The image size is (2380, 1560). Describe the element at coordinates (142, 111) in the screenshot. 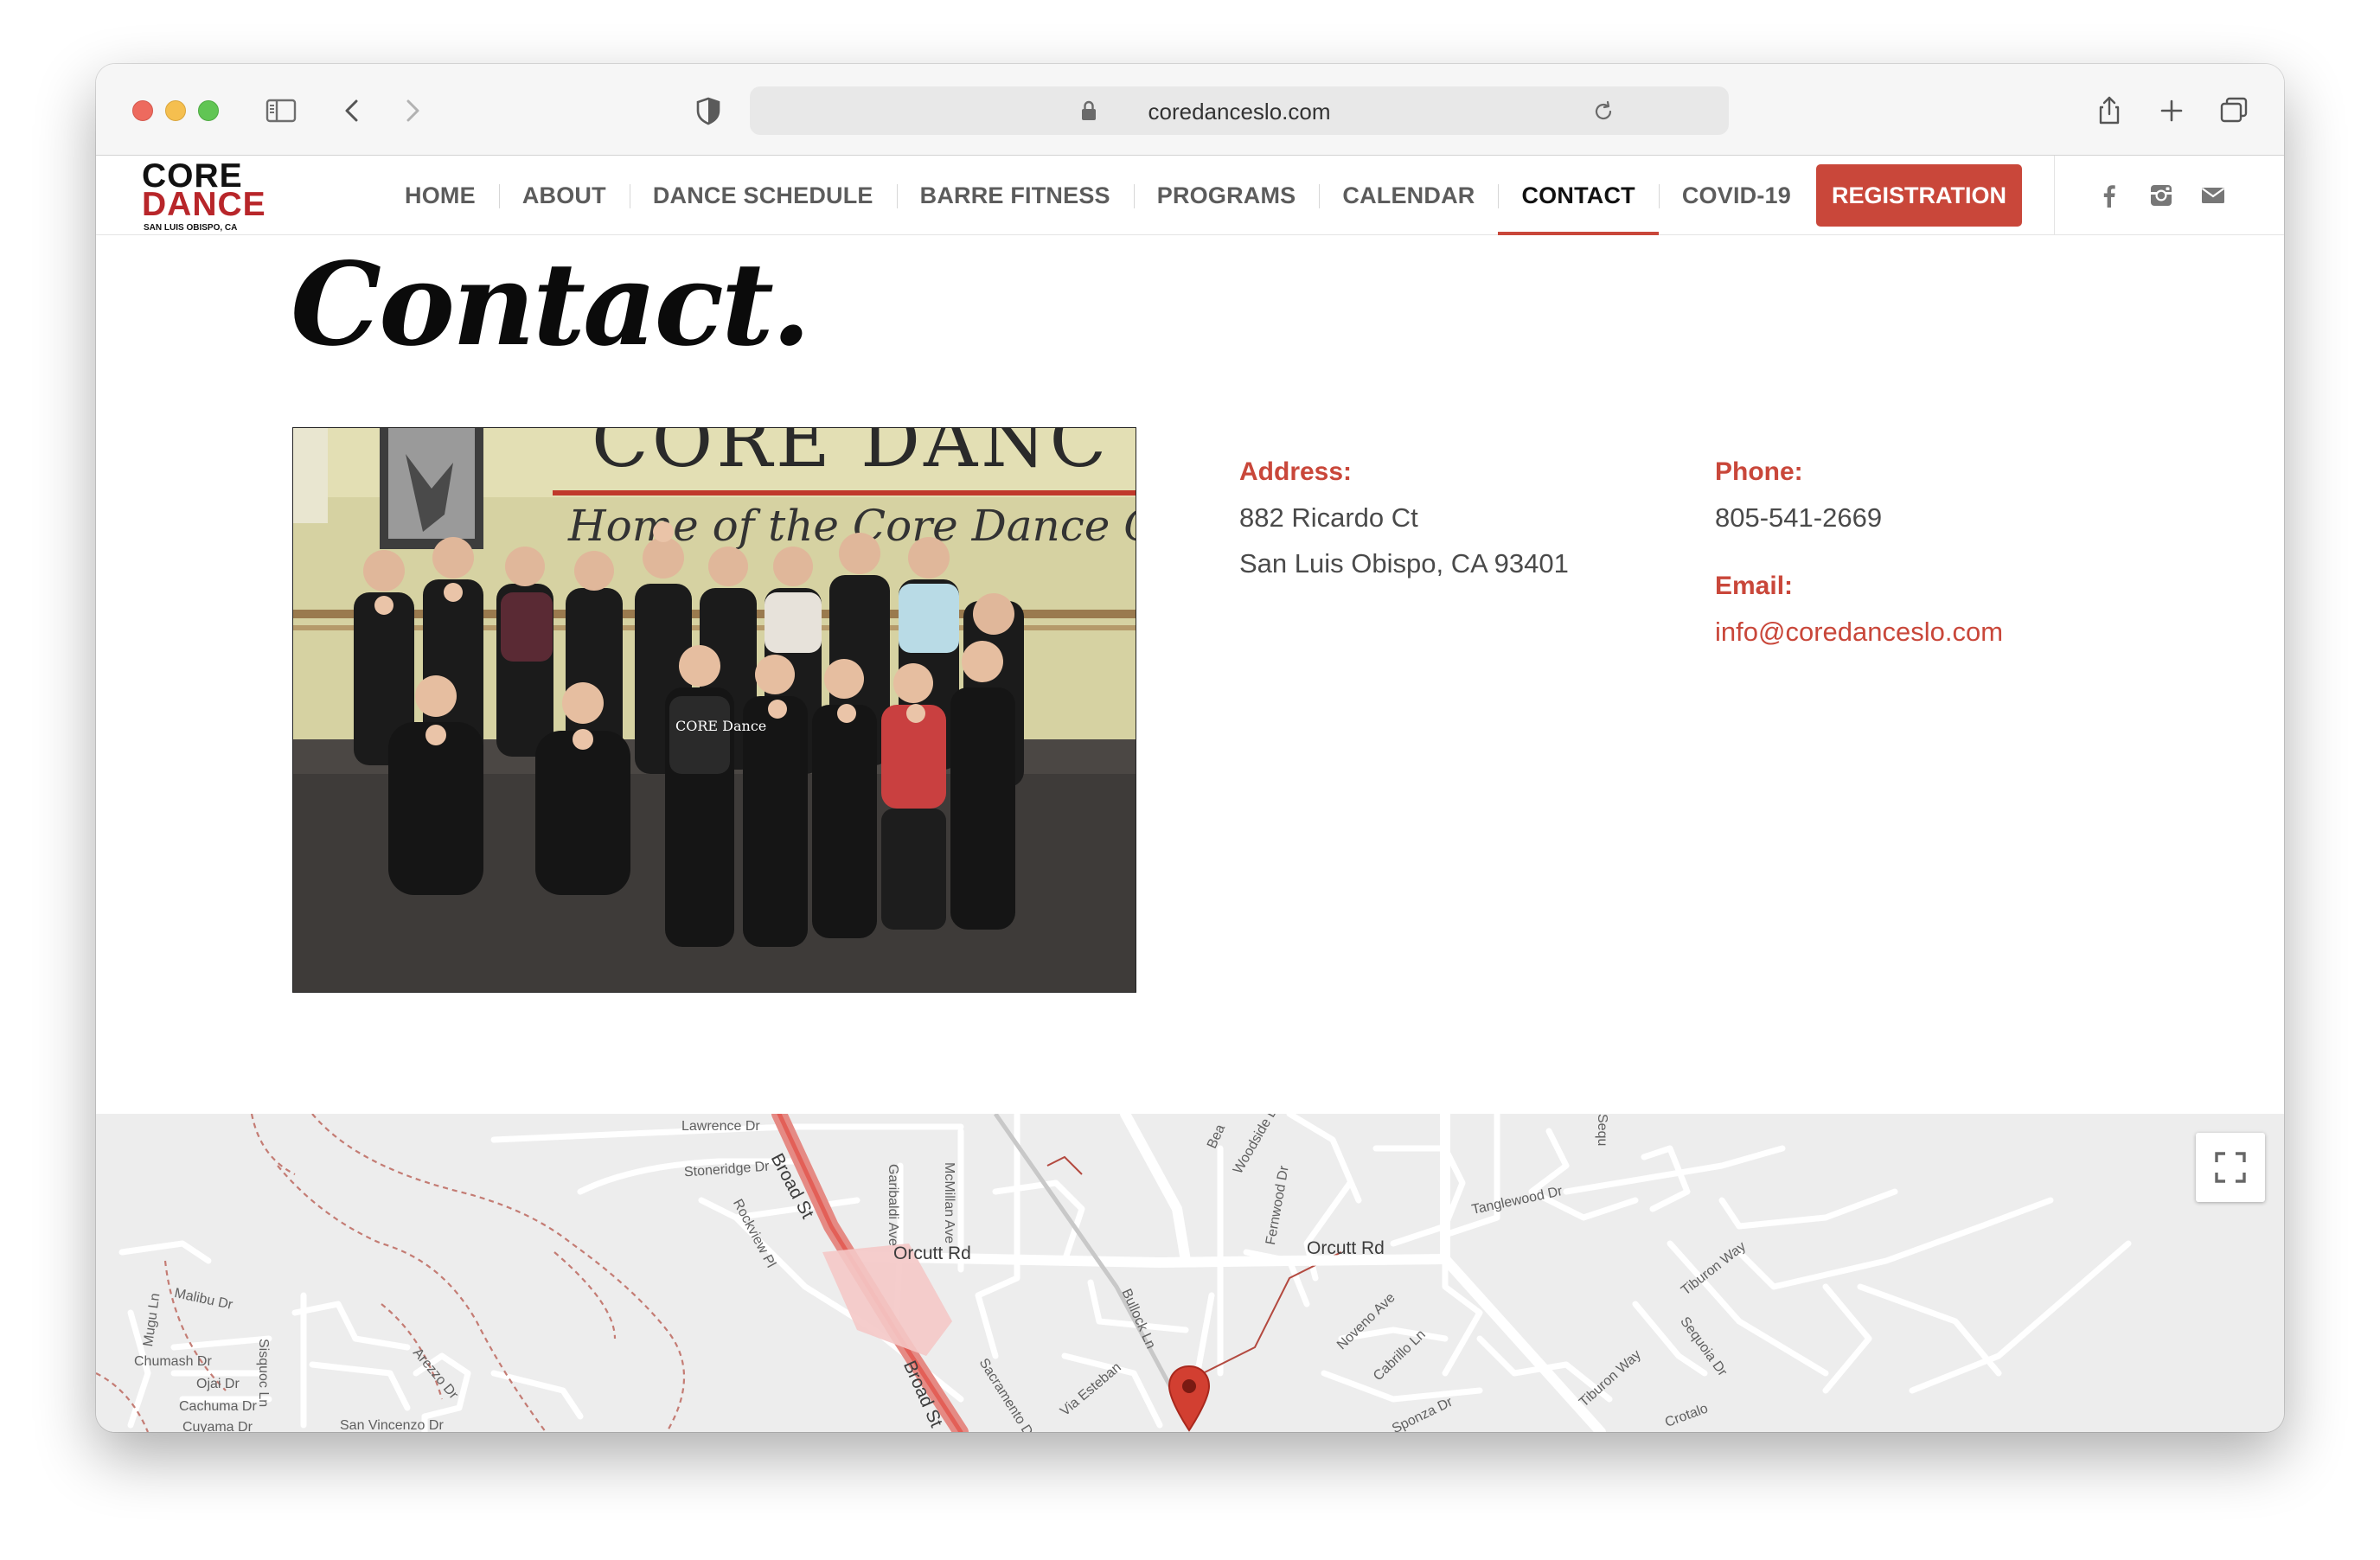

I see `close-window-button` at that location.